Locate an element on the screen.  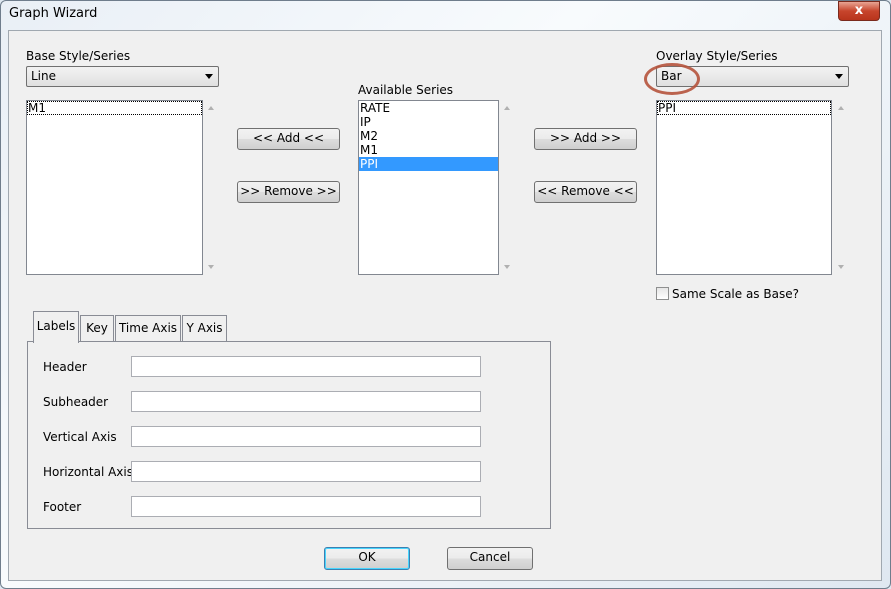
subheader-input is located at coordinates (306, 401).